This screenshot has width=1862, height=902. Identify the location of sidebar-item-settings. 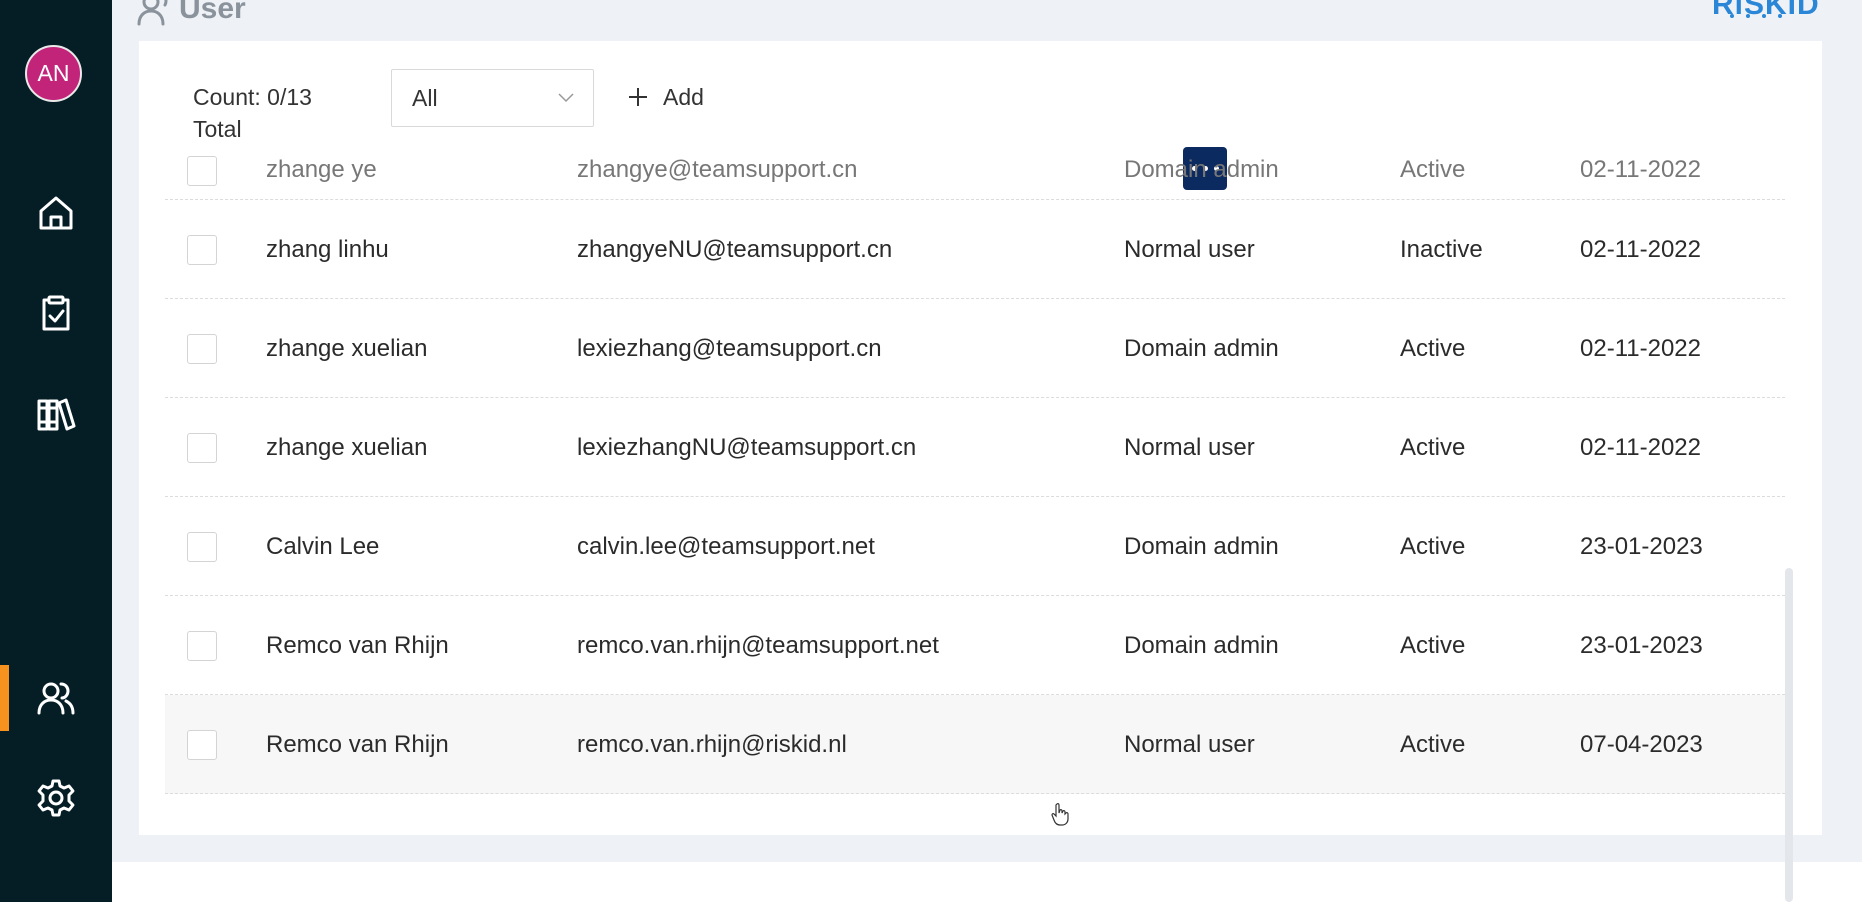
(56, 798).